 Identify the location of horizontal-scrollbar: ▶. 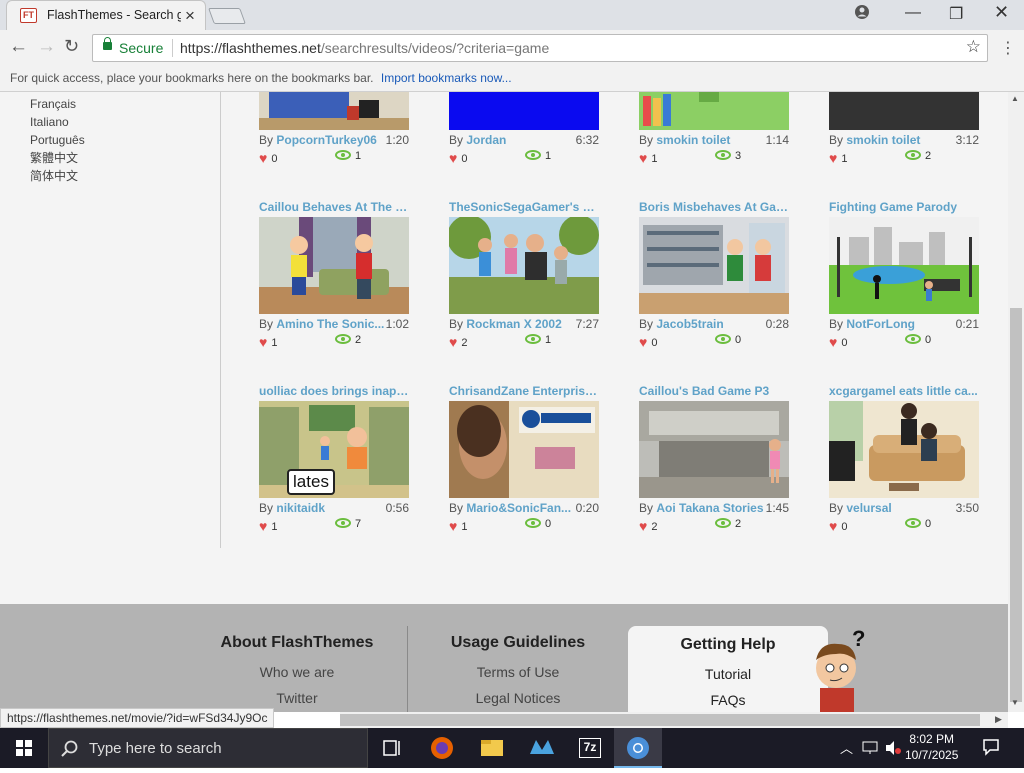
(674, 720).